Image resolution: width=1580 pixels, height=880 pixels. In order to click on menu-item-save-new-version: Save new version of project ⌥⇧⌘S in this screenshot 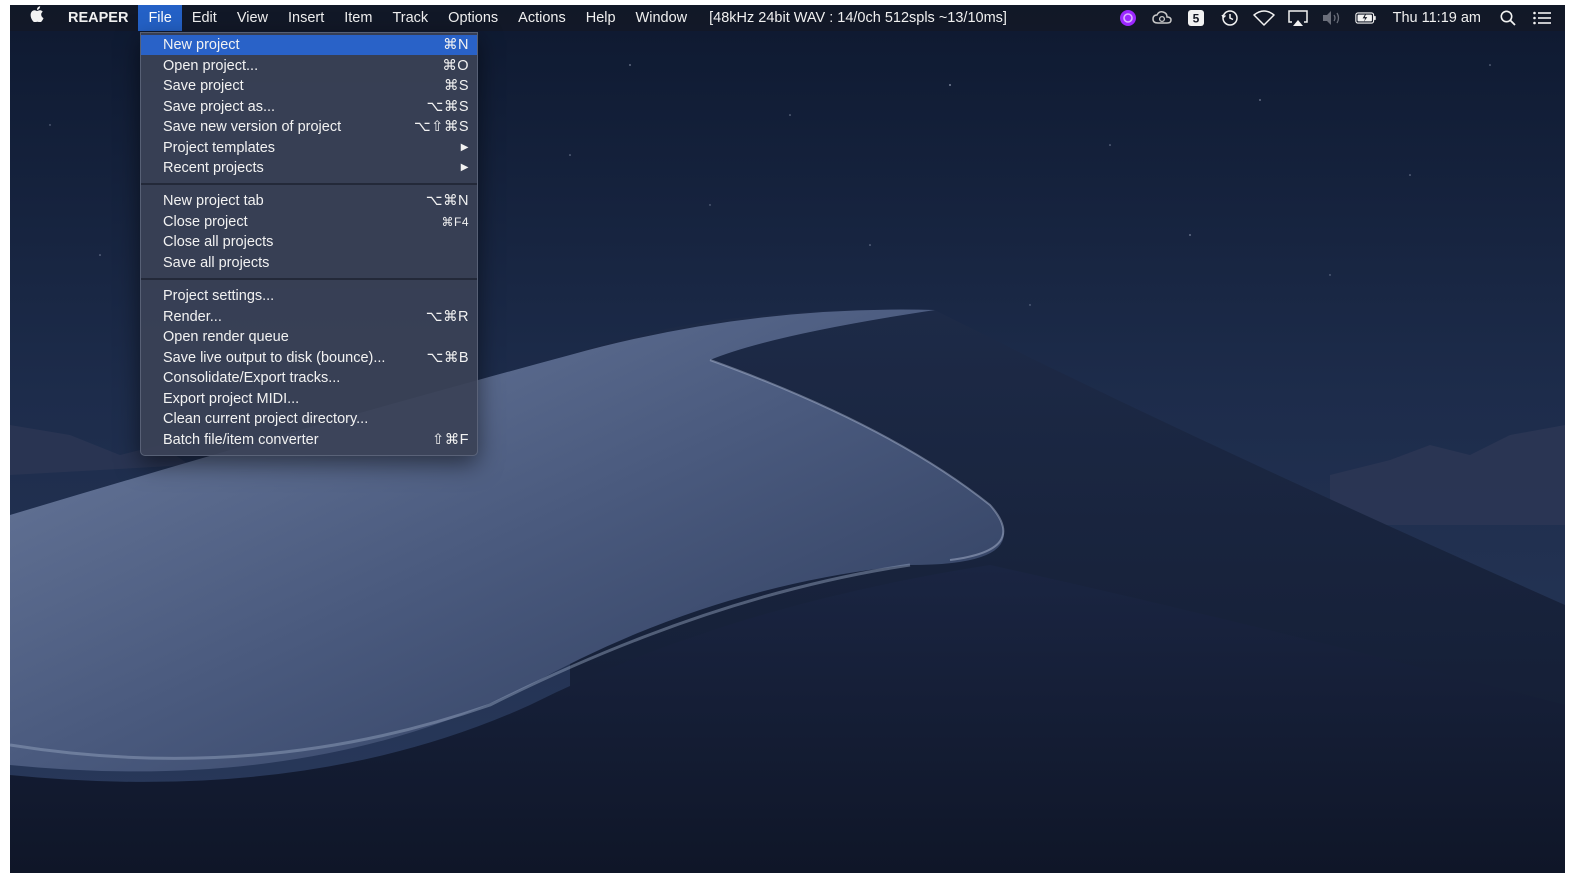, I will do `click(309, 127)`.